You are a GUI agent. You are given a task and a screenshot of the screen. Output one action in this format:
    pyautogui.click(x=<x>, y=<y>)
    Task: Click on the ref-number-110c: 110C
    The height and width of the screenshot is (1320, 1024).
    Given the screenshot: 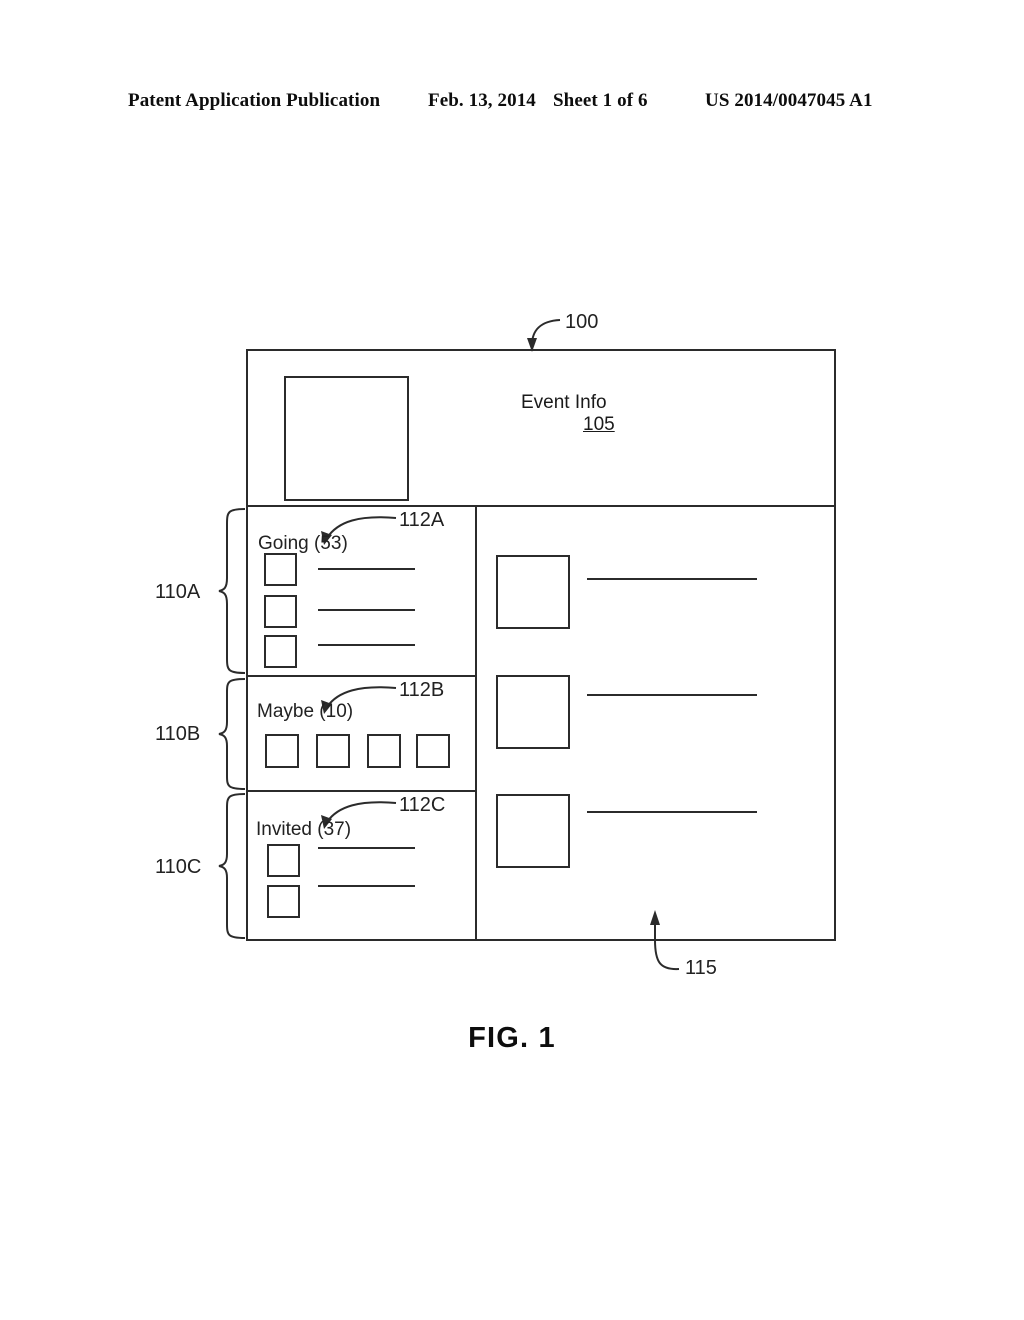 What is the action you would take?
    pyautogui.click(x=178, y=867)
    